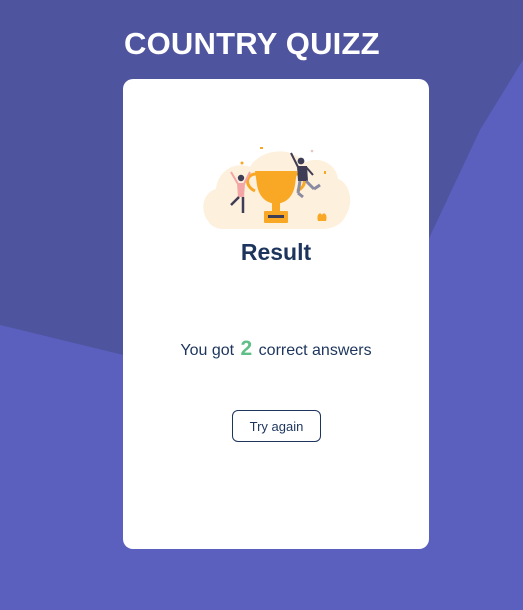 The width and height of the screenshot is (523, 610). I want to click on score-line: You got 2 correct answers, so click(276, 349).